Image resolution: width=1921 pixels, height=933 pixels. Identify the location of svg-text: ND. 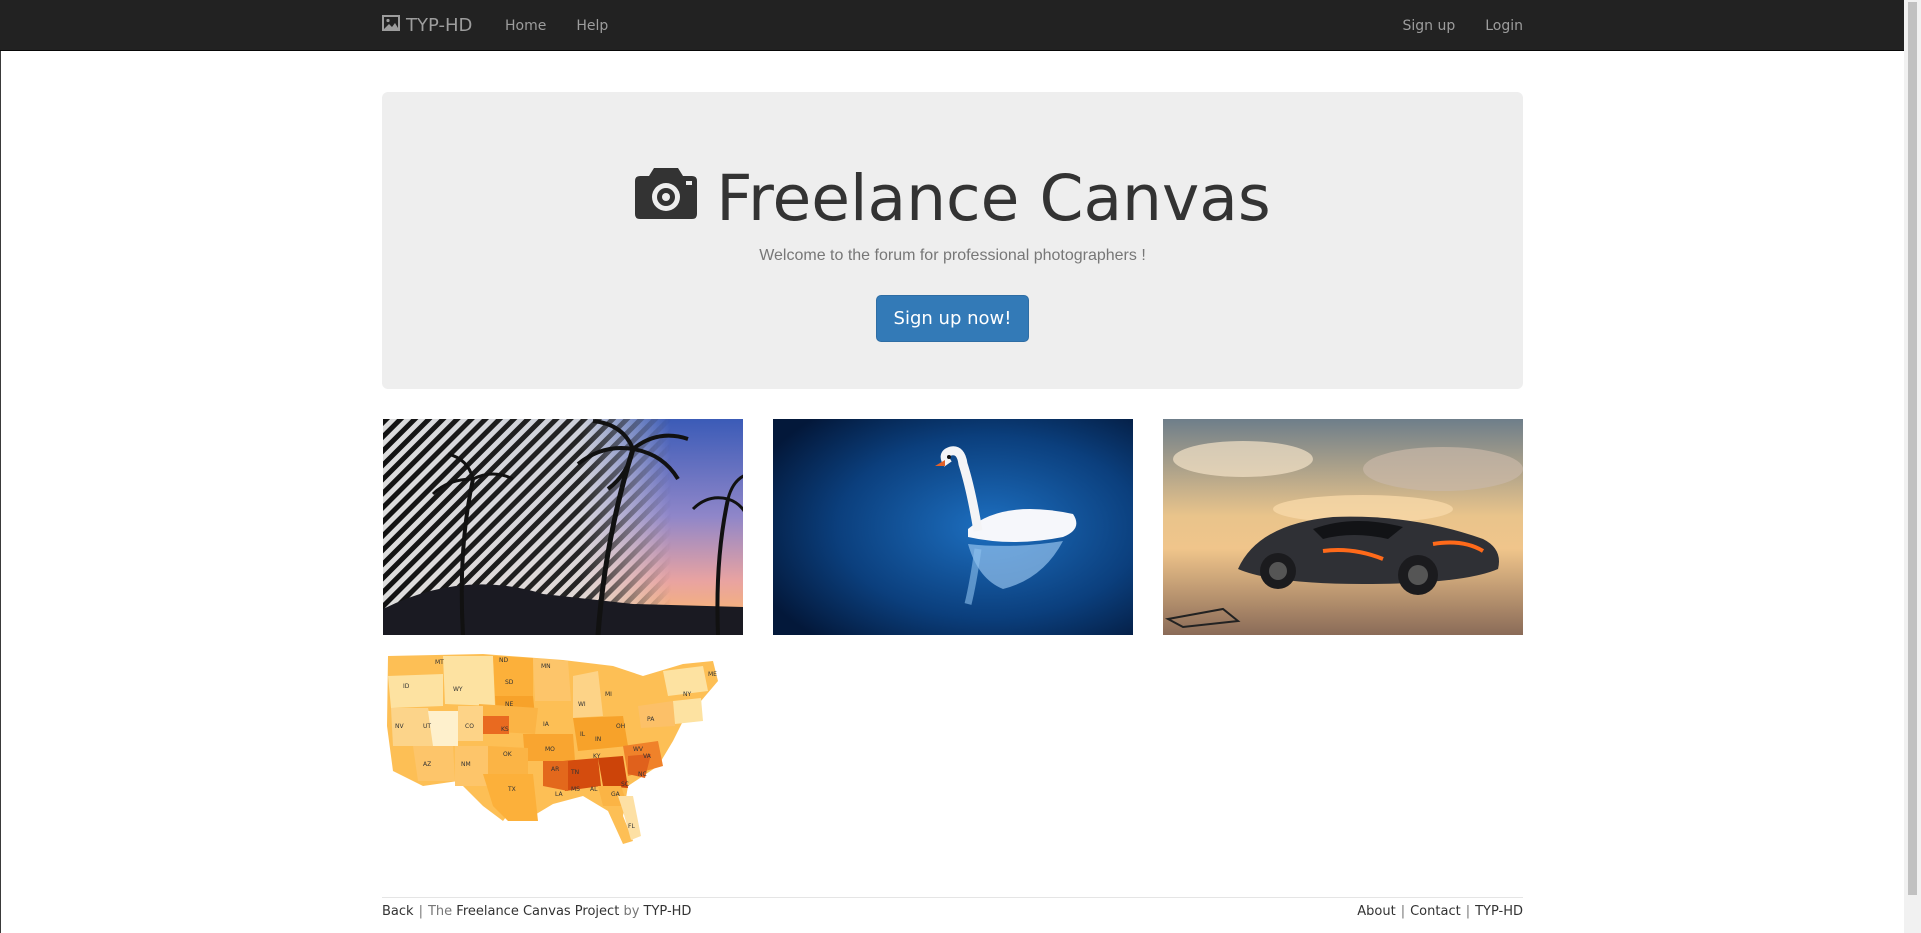
(503, 660).